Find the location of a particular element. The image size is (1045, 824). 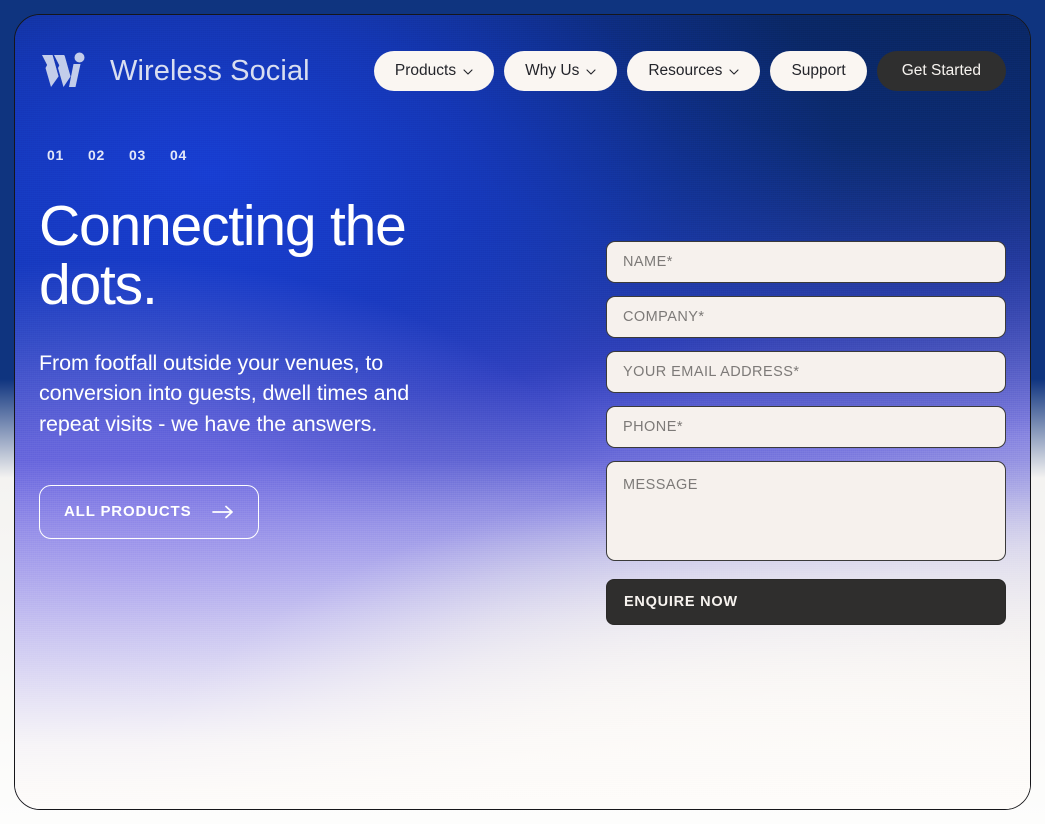

nav-item-products-label: Products is located at coordinates (425, 70).